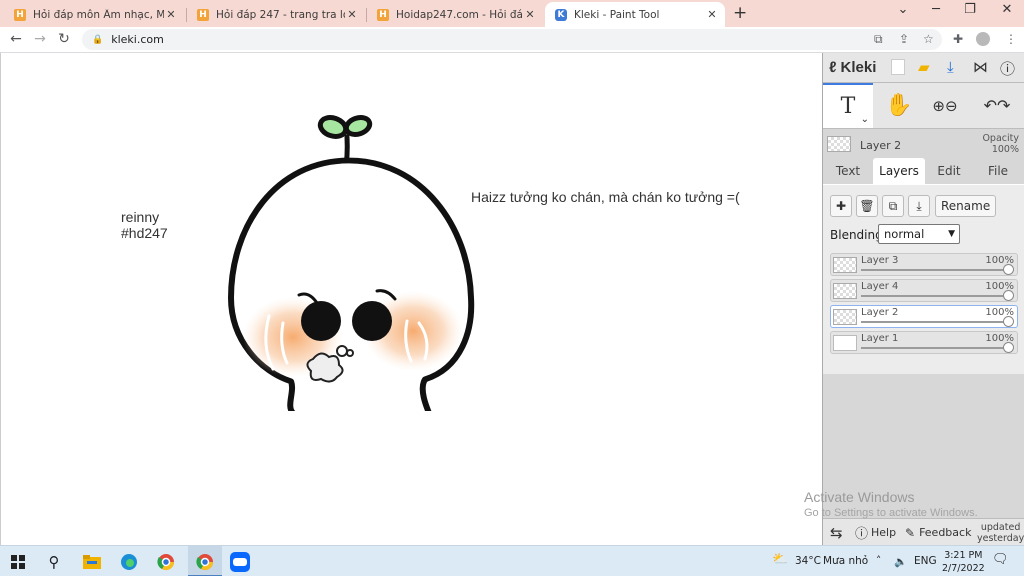 This screenshot has width=1024, height=576. What do you see at coordinates (949, 171) in the screenshot?
I see `tab-edit: Edit` at bounding box center [949, 171].